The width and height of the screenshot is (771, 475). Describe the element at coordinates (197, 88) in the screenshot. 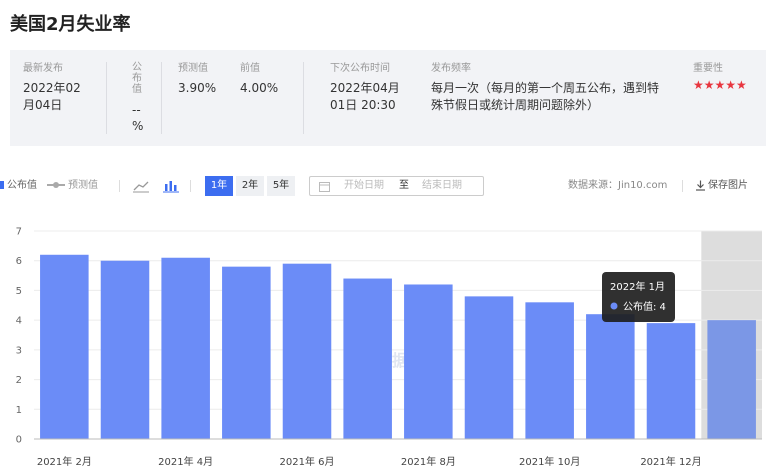

I see `forecast-value: 3.90%` at that location.